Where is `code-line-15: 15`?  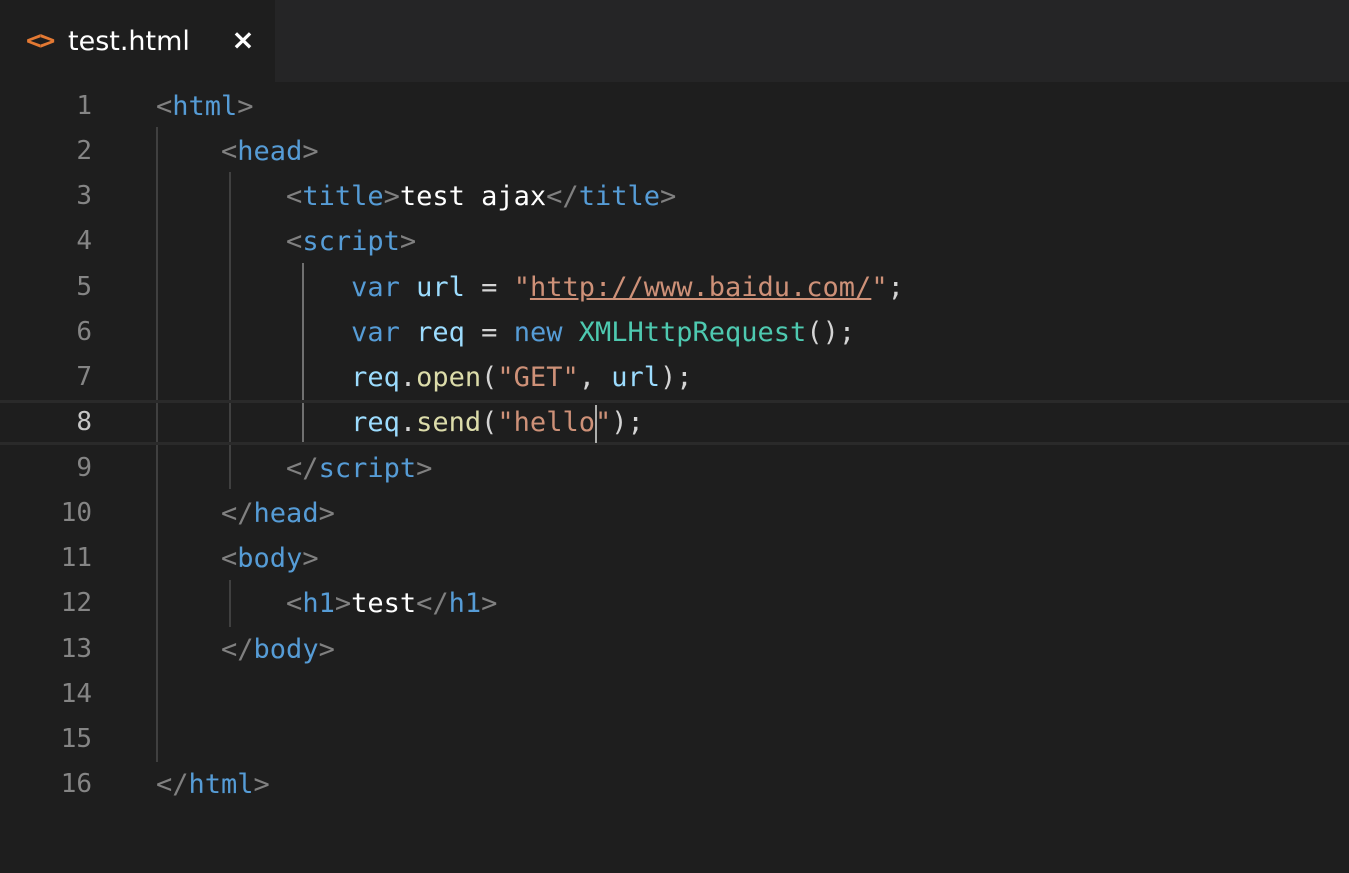 code-line-15: 15 is located at coordinates (674, 739).